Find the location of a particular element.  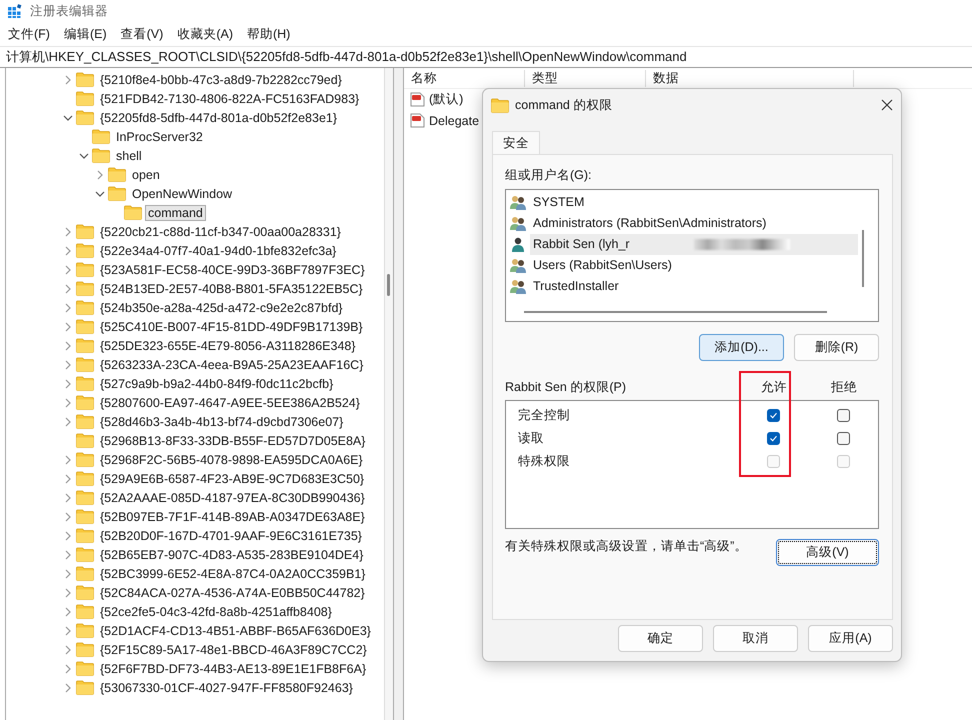

tree-item: {52968F2C-56B5-4078-9898-EA595DCA0A6E} is located at coordinates (231, 460).